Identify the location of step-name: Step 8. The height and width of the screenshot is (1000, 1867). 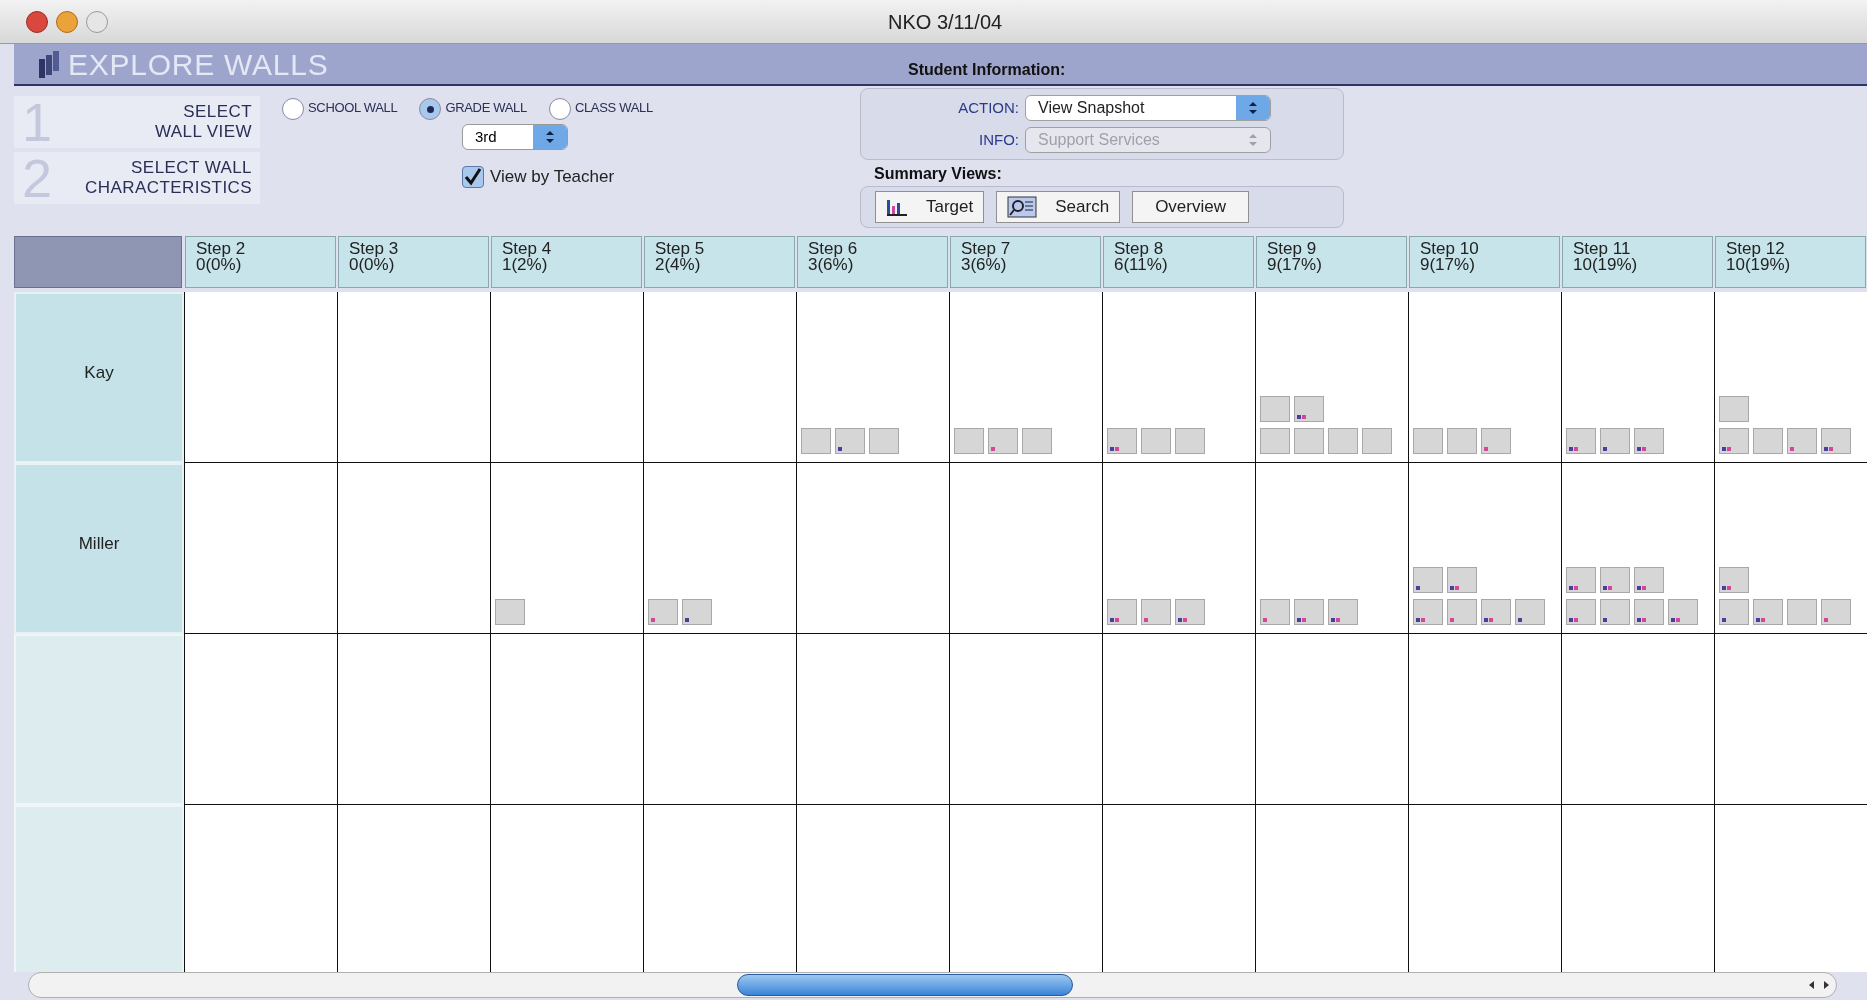
(1139, 249).